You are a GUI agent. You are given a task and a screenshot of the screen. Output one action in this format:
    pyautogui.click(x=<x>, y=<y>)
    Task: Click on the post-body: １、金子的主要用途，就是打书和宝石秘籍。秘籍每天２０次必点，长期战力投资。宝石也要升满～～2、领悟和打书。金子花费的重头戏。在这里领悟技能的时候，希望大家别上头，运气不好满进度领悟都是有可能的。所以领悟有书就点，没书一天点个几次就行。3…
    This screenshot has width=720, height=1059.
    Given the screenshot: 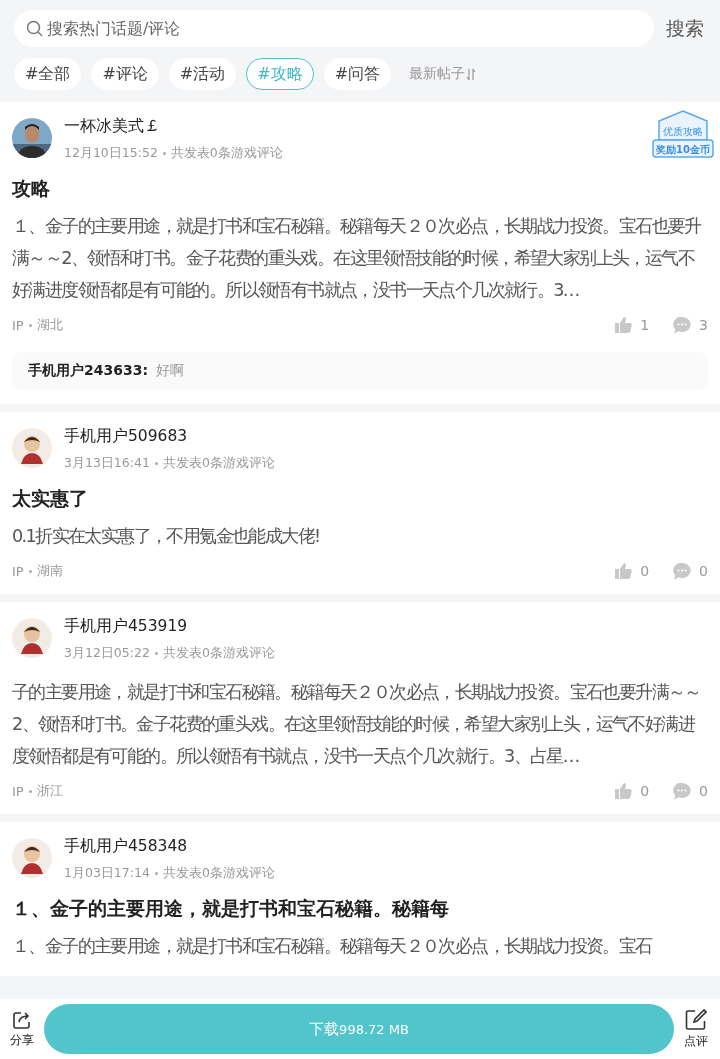 What is the action you would take?
    pyautogui.click(x=357, y=258)
    